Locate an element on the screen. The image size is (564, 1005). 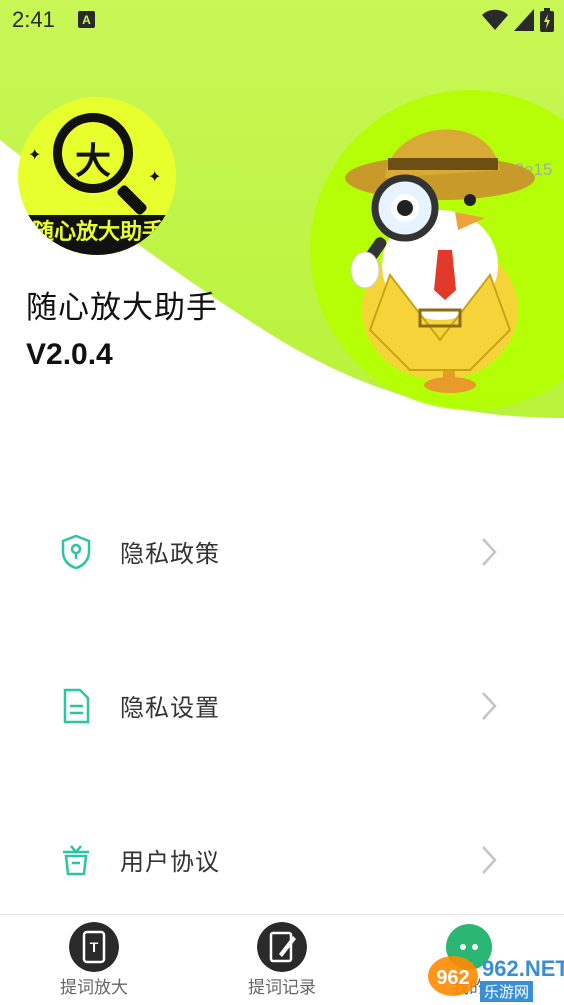
detective-mascot-image is located at coordinates (440, 261).